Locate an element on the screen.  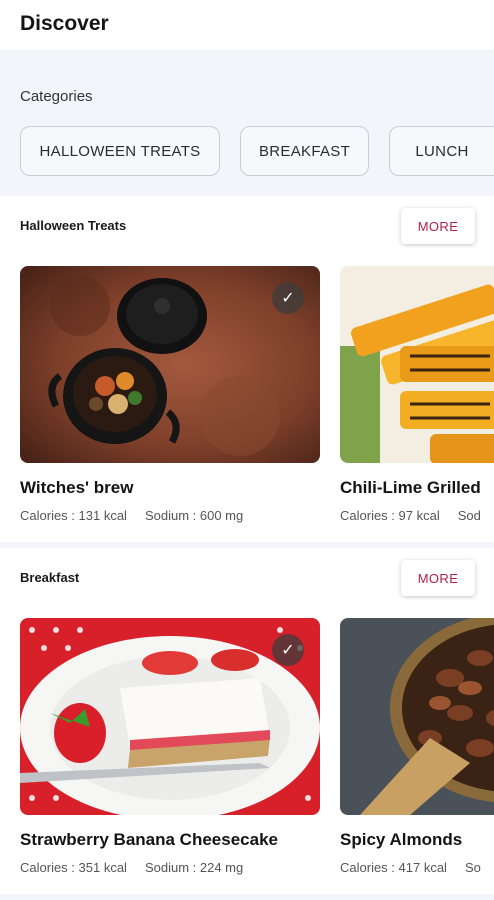
sodium-value: So is located at coordinates (472, 867).